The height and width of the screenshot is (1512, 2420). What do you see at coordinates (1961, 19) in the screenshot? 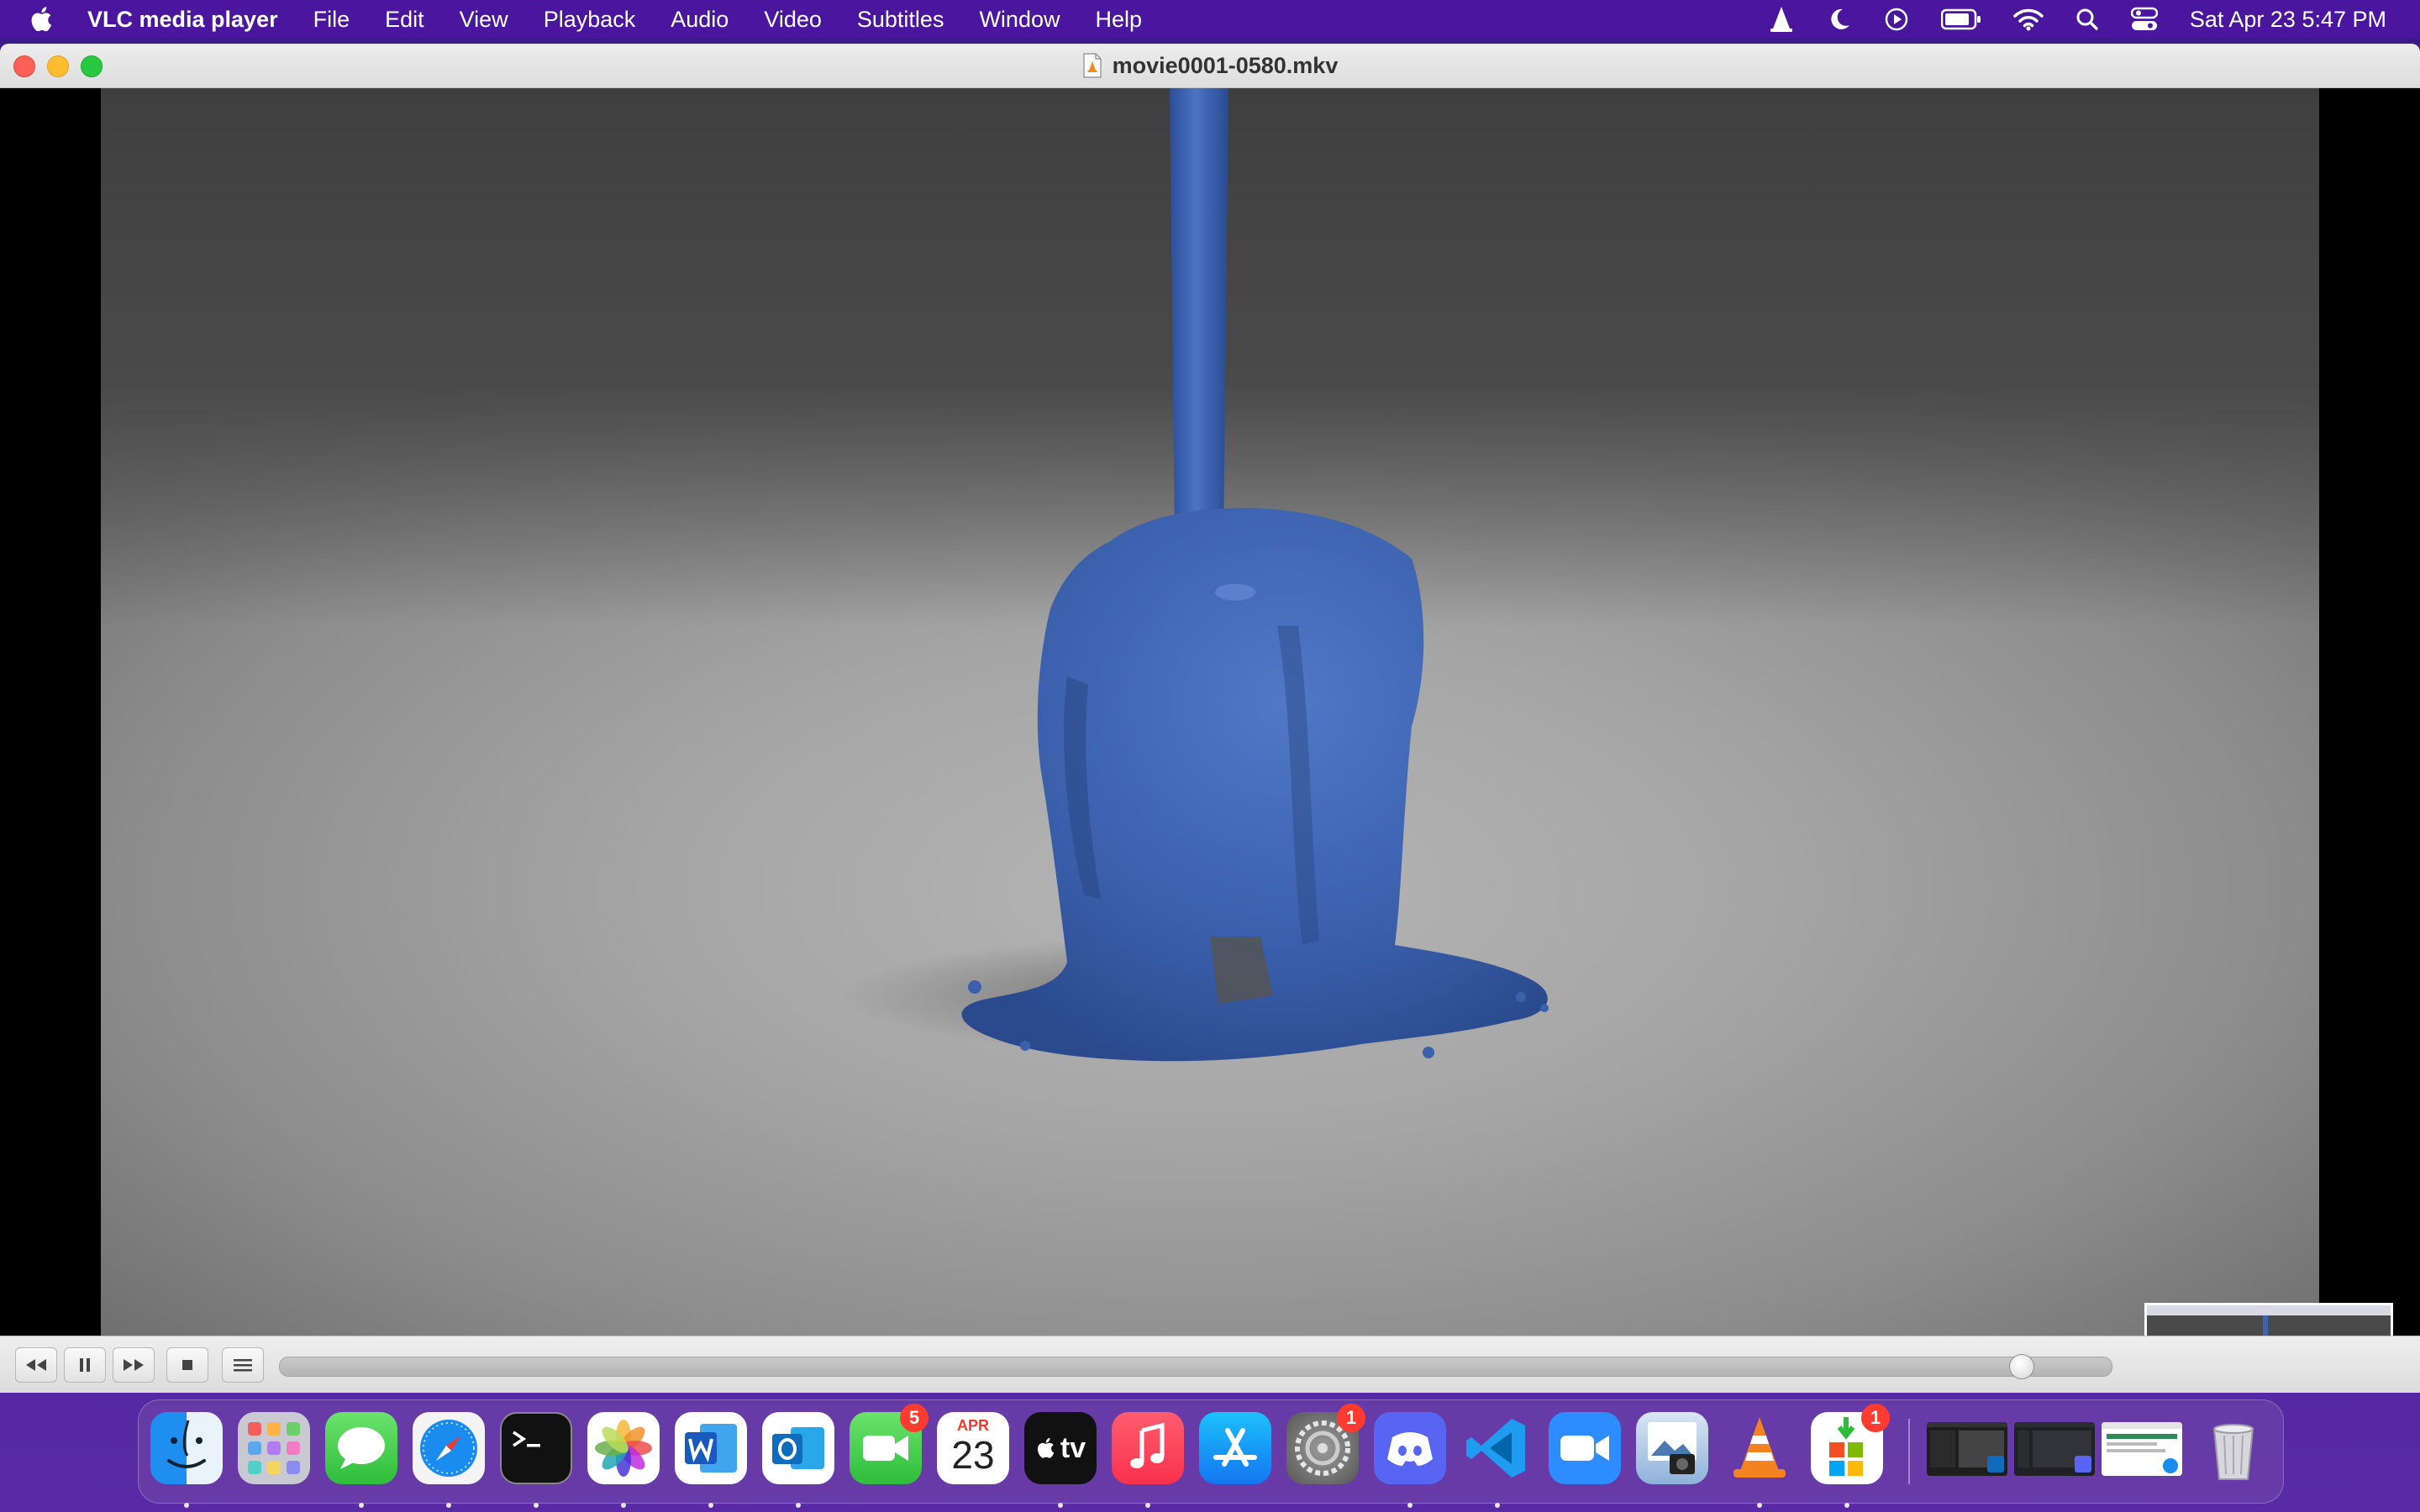
I see `battery-icon` at bounding box center [1961, 19].